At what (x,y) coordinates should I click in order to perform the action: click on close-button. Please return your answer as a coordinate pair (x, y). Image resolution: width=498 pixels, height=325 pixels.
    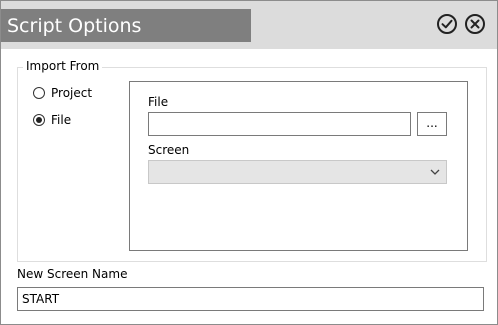
    Looking at the image, I should click on (475, 24).